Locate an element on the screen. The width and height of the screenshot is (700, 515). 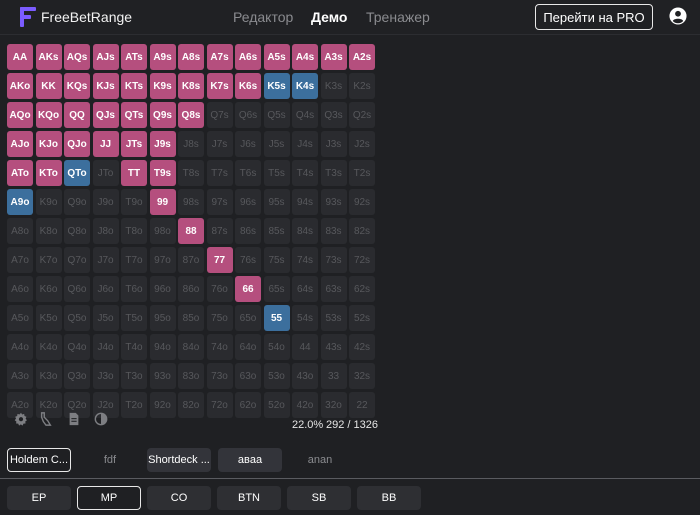
hand-cell: 95s is located at coordinates (276, 202).